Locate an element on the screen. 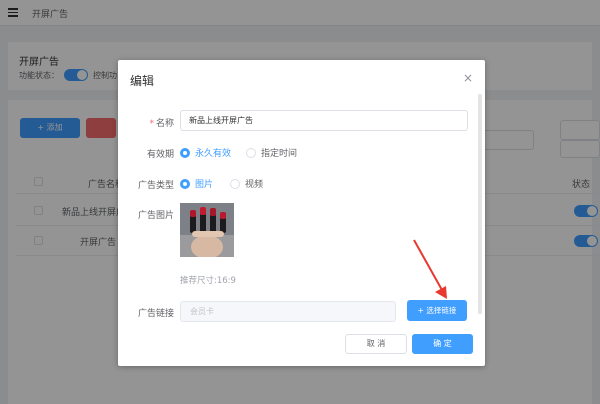 Image resolution: width=600 pixels, height=404 pixels. validity-permanent-radio: 永久有效 is located at coordinates (205, 152).